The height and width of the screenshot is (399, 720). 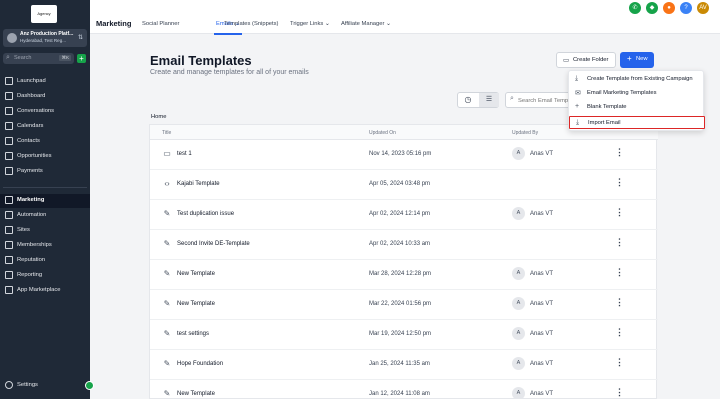 What do you see at coordinates (65, 58) in the screenshot?
I see `search-shortcut: ⌘K` at bounding box center [65, 58].